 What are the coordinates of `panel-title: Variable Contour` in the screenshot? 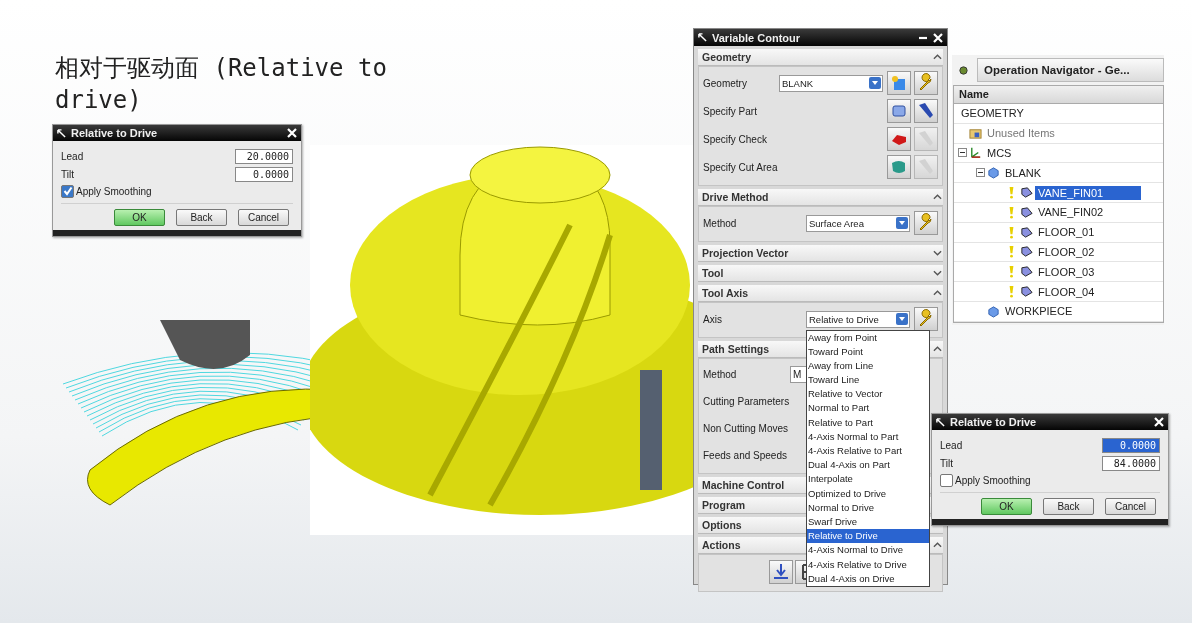 It's located at (757, 37).